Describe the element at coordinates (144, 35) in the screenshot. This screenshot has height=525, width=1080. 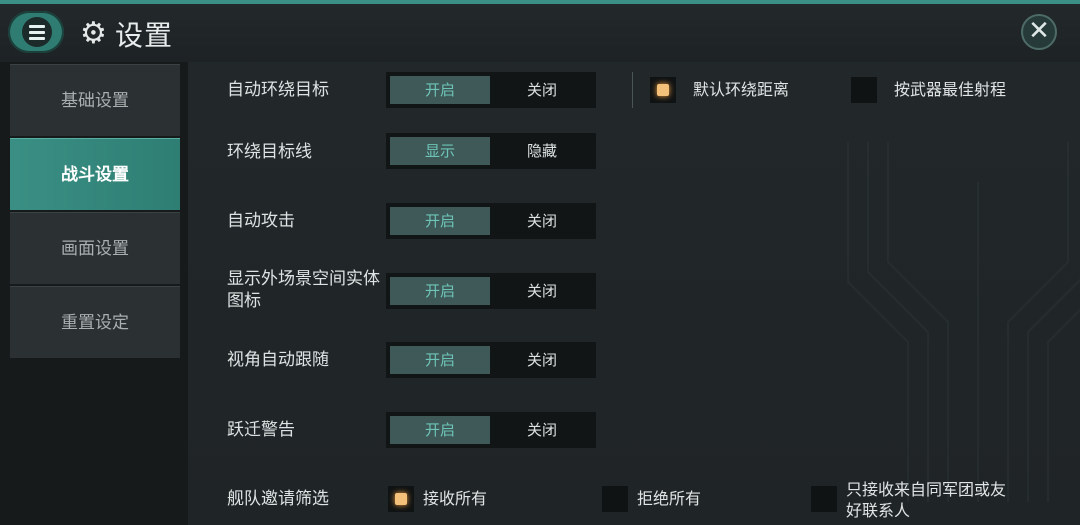
I see `page-title: 设置` at that location.